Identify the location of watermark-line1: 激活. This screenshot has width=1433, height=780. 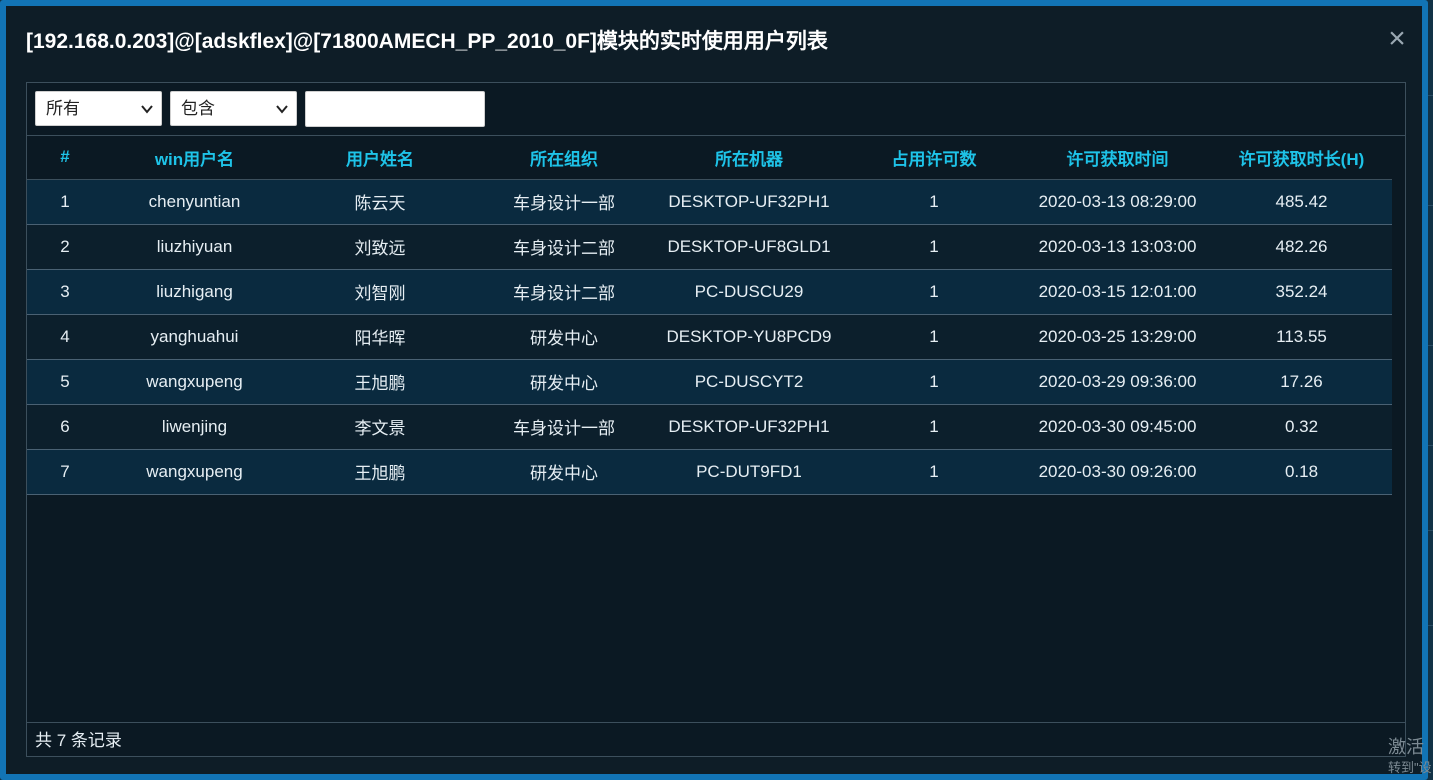
(1406, 747).